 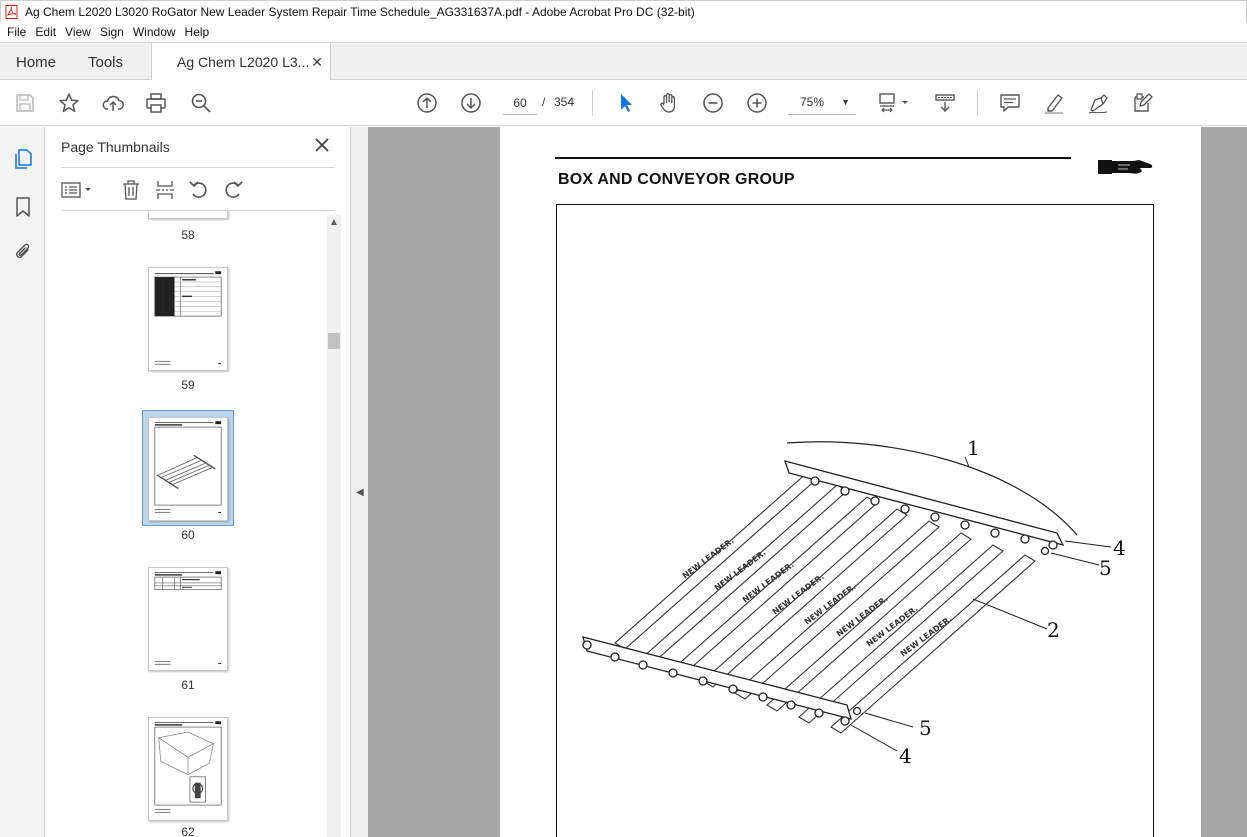 What do you see at coordinates (105, 62) in the screenshot?
I see `tab-tools: Tools` at bounding box center [105, 62].